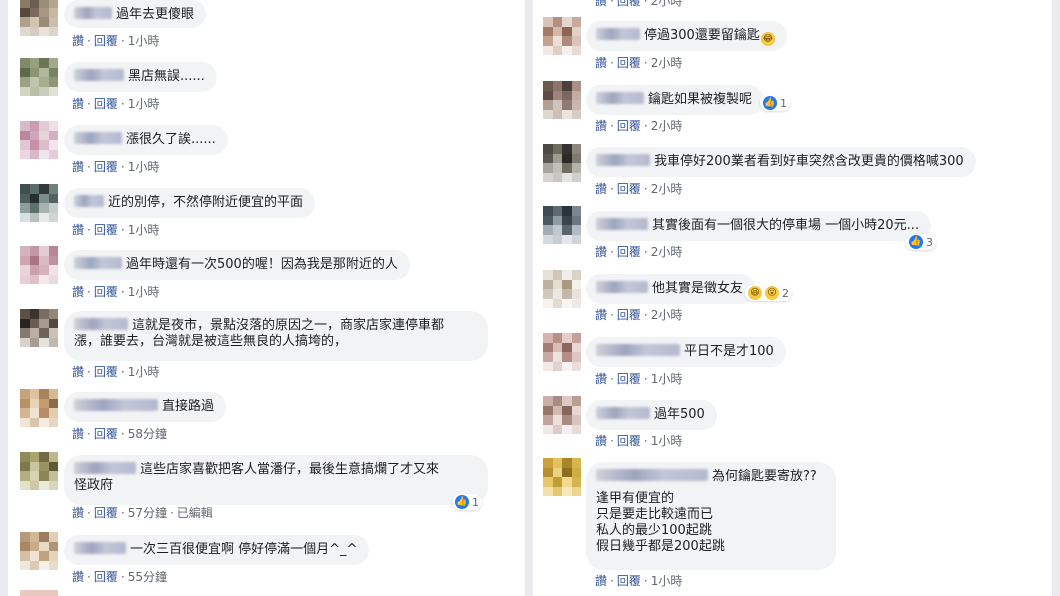  Describe the element at coordinates (206, 202) in the screenshot. I see `comment-text: 近的別停，不然停附近便宜的平面` at that location.